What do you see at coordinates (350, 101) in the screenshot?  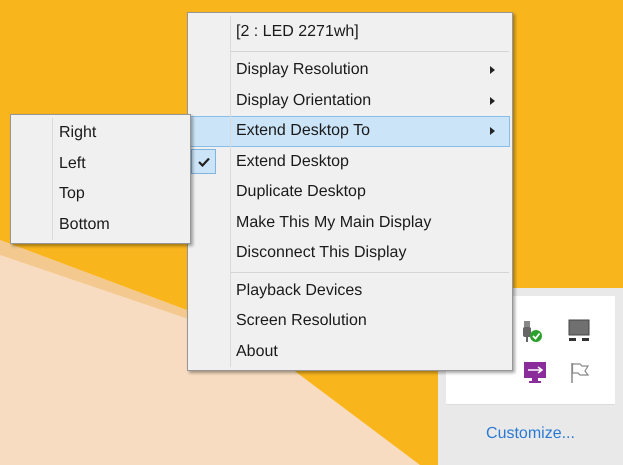 I see `menu-item: Display Orientation` at bounding box center [350, 101].